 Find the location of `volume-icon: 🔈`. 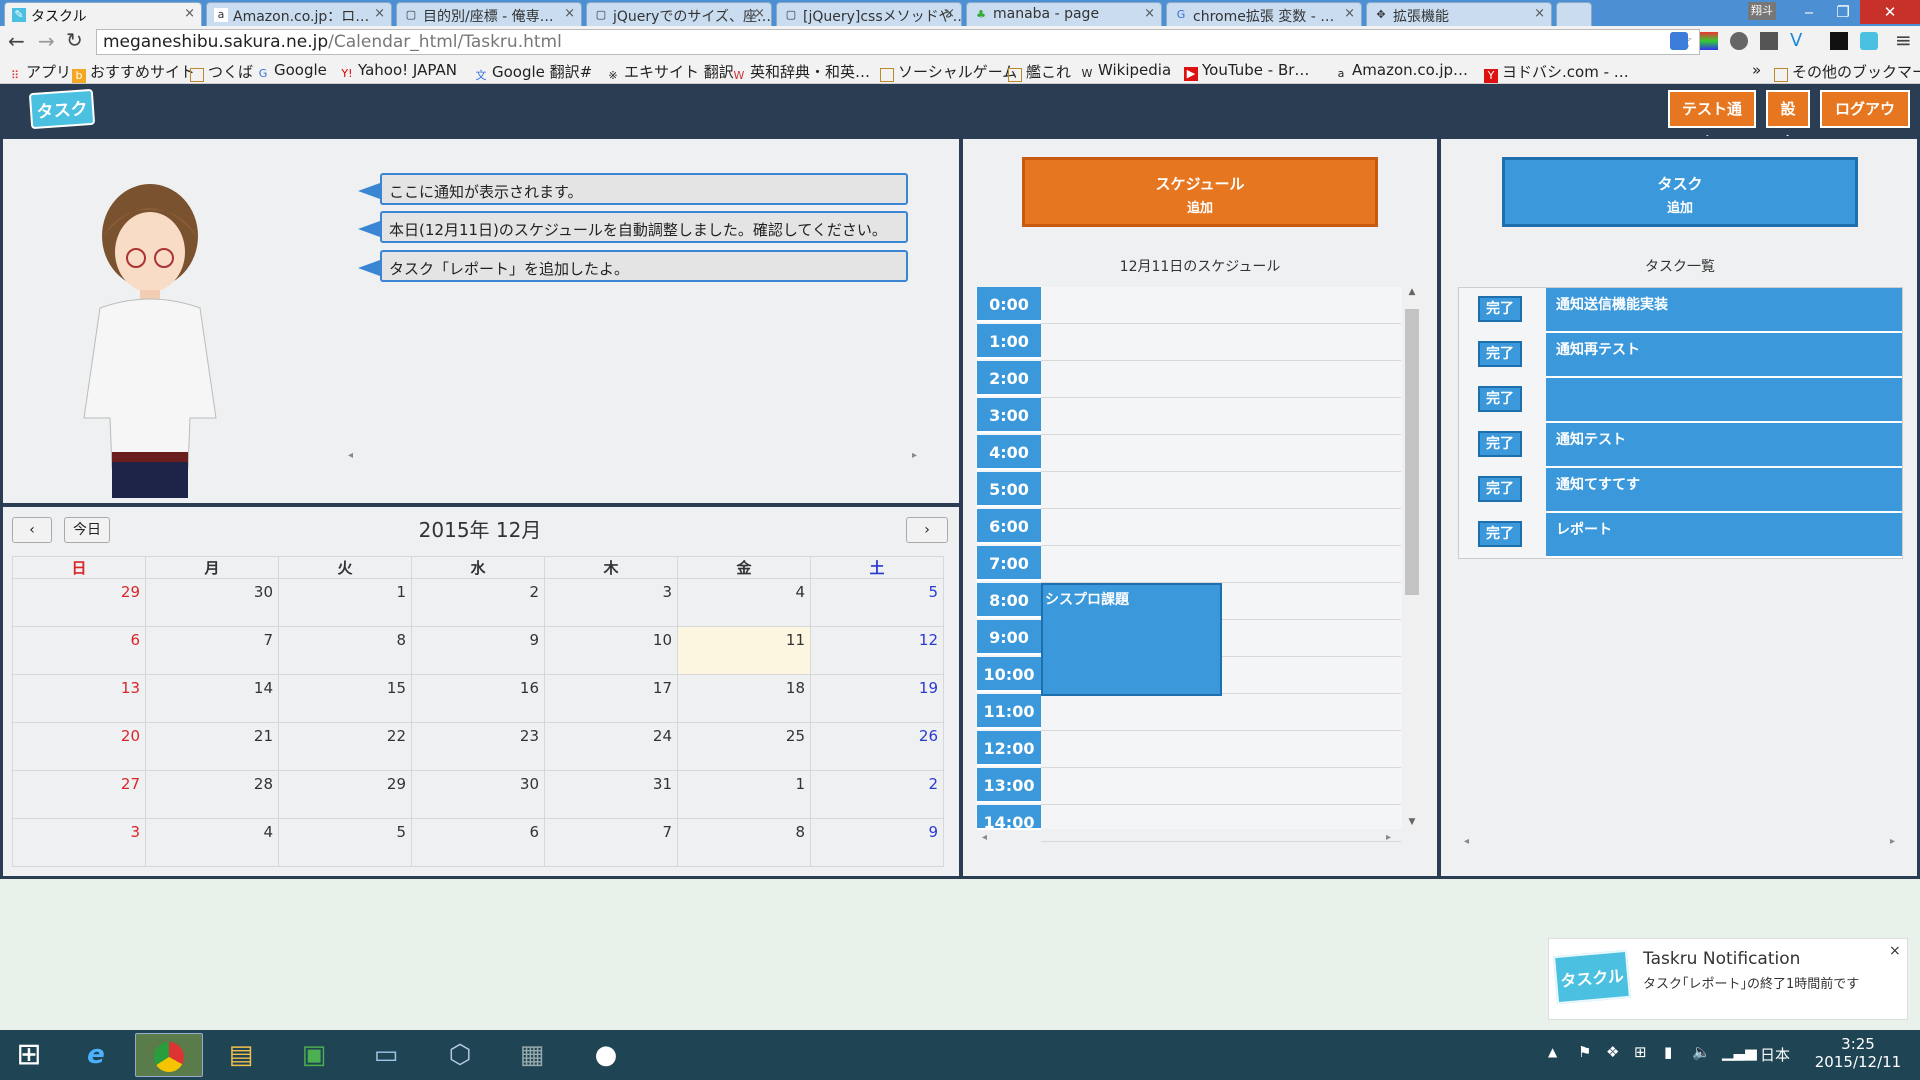

volume-icon: 🔈 is located at coordinates (1701, 1052).